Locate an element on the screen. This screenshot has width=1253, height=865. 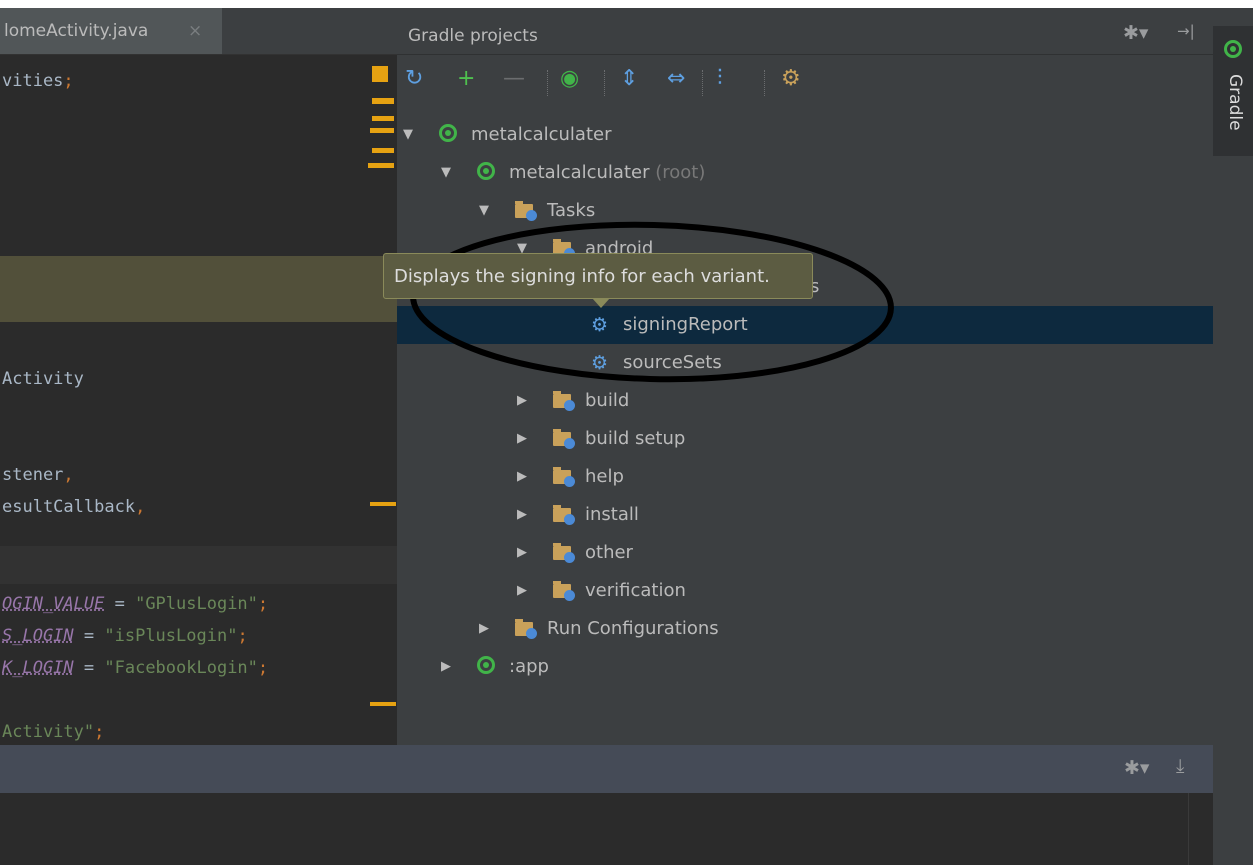
tooltip-pointer is located at coordinates (601, 303).